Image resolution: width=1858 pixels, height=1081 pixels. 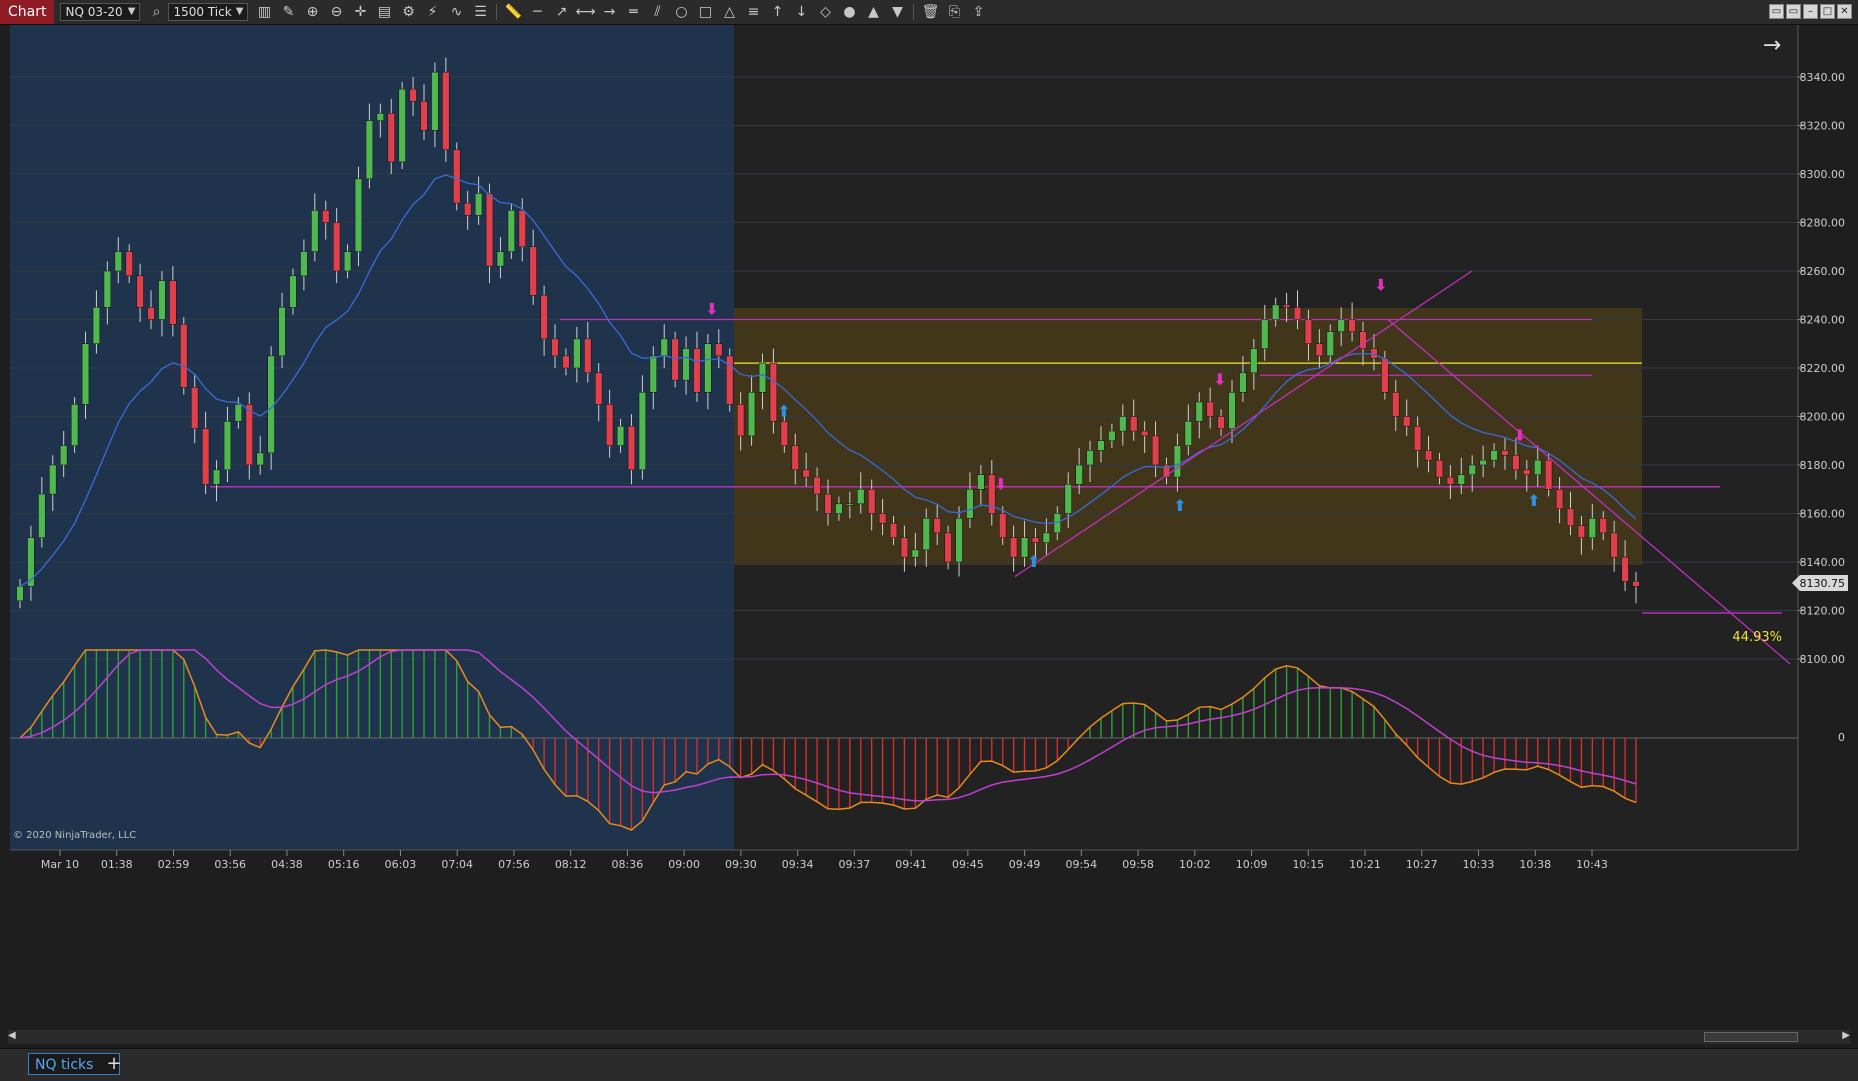 I want to click on triangle-up-icon: ▲, so click(x=873, y=12).